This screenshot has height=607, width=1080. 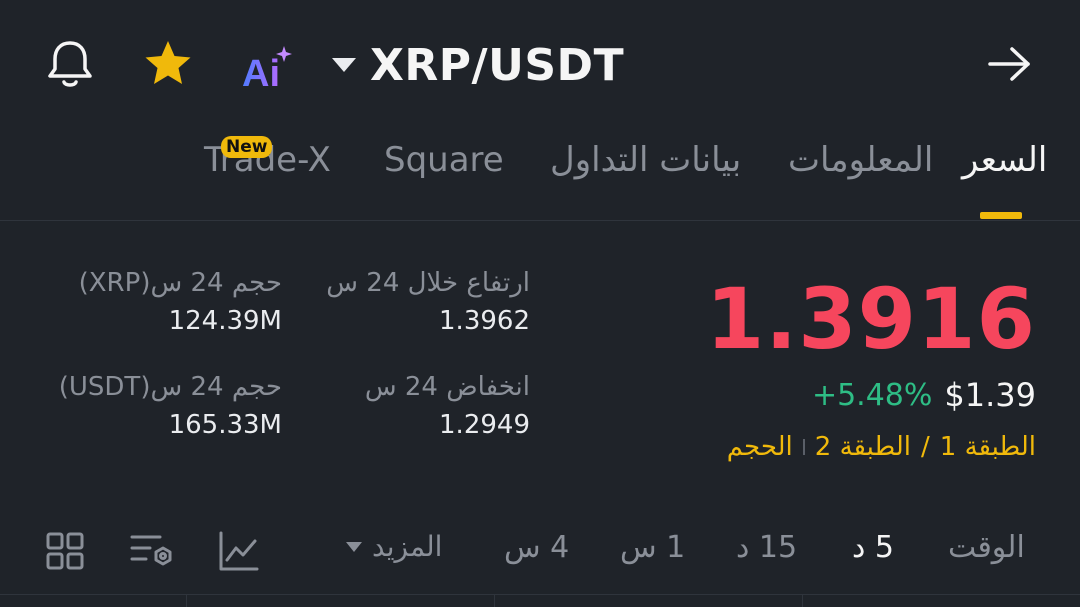 I want to click on svg-text: Ai, so click(x=261, y=72).